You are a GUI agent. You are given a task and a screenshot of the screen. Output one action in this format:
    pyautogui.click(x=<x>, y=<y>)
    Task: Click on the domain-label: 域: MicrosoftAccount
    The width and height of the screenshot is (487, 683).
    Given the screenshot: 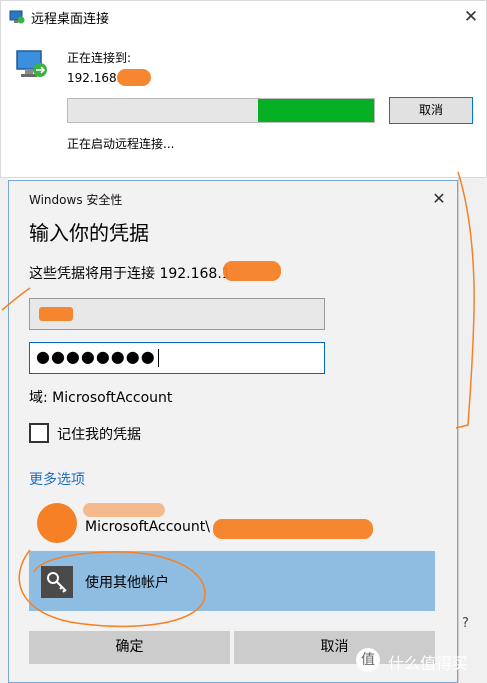 What is the action you would take?
    pyautogui.click(x=101, y=398)
    